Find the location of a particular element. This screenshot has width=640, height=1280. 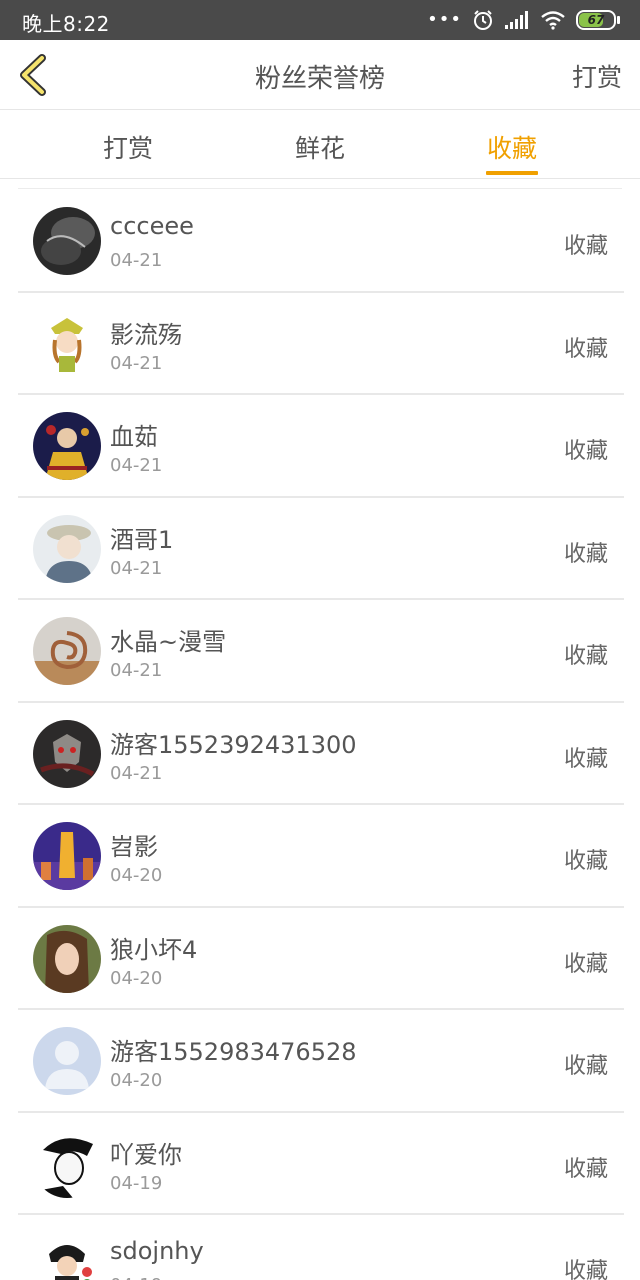

tab-flowers: 鲜花 is located at coordinates (320, 147).